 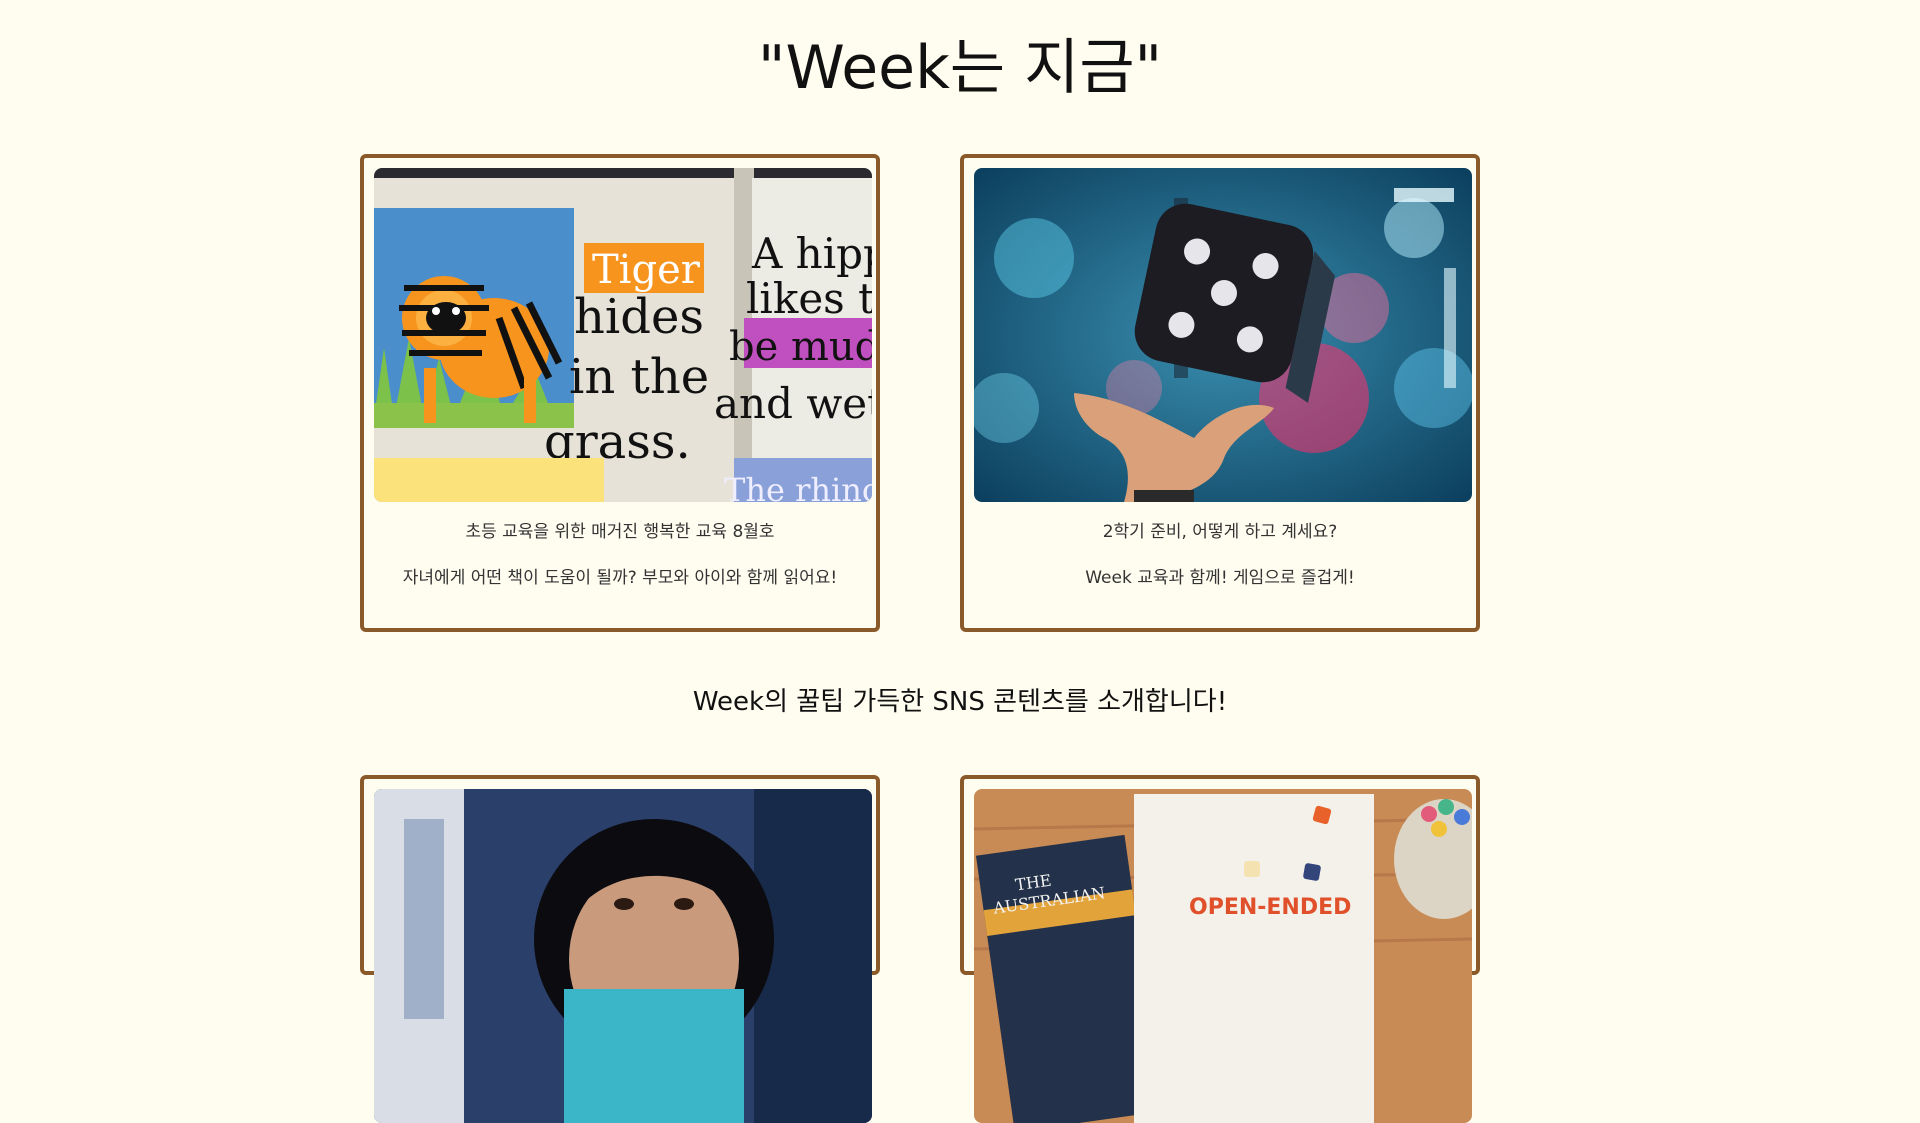 What do you see at coordinates (793, 403) in the screenshot?
I see `right-line4-text: and wet.` at bounding box center [793, 403].